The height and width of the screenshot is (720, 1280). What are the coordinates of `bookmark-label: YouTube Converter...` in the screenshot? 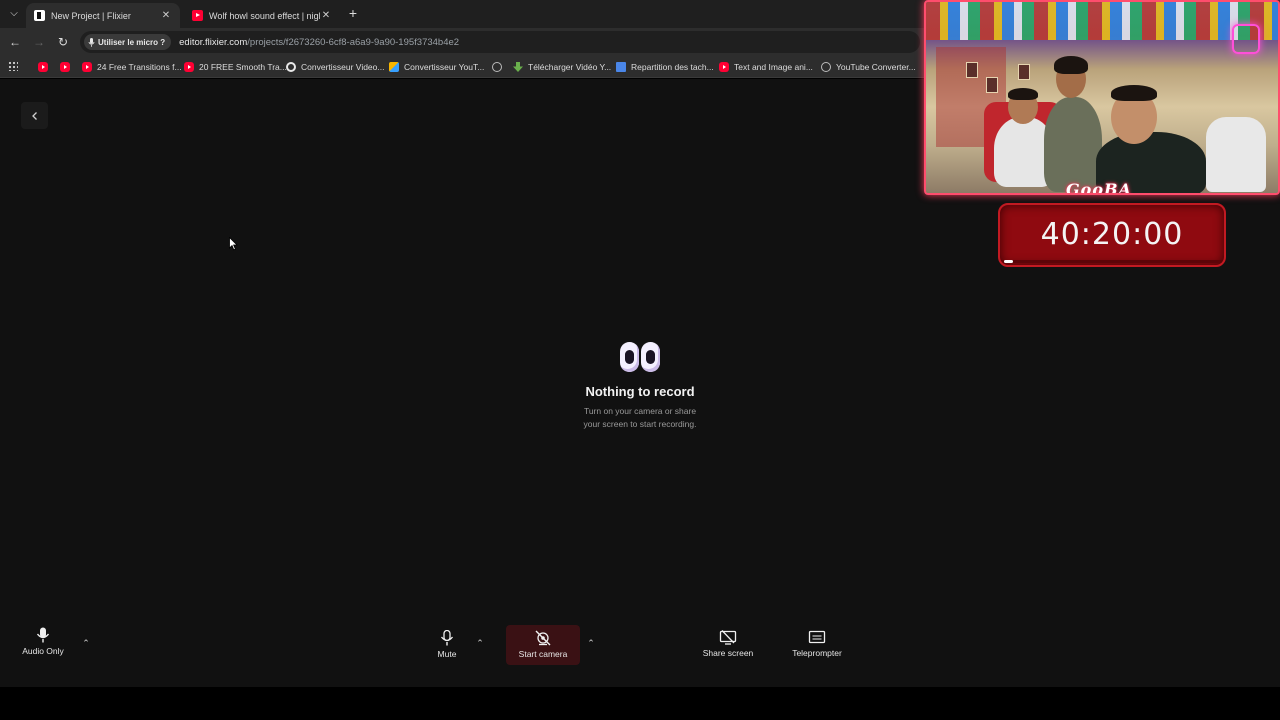 It's located at (876, 67).